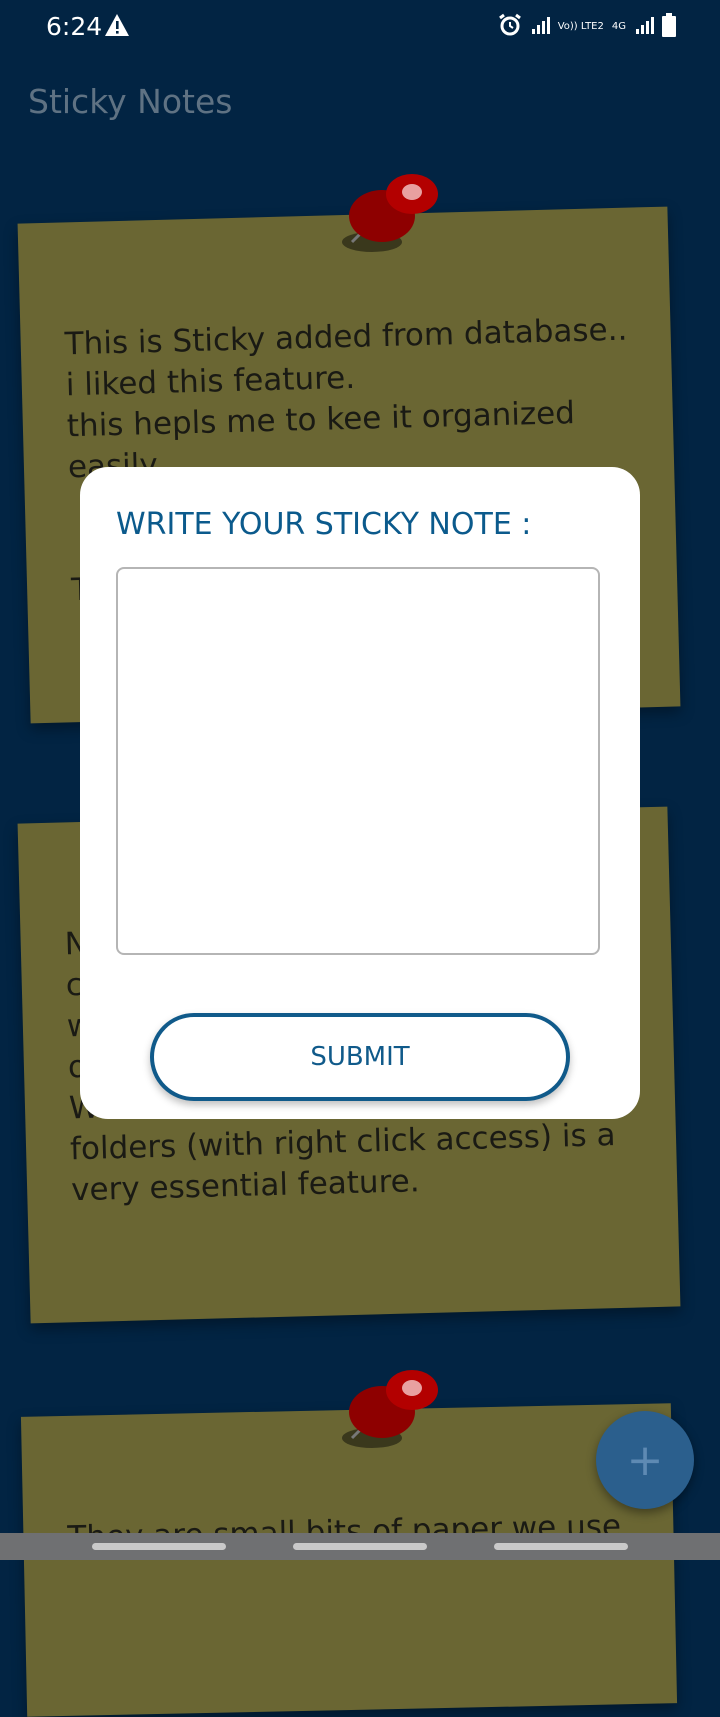 The image size is (720, 1717). Describe the element at coordinates (580, 26) in the screenshot. I see `network-type-label: Vo)) LTE2` at that location.